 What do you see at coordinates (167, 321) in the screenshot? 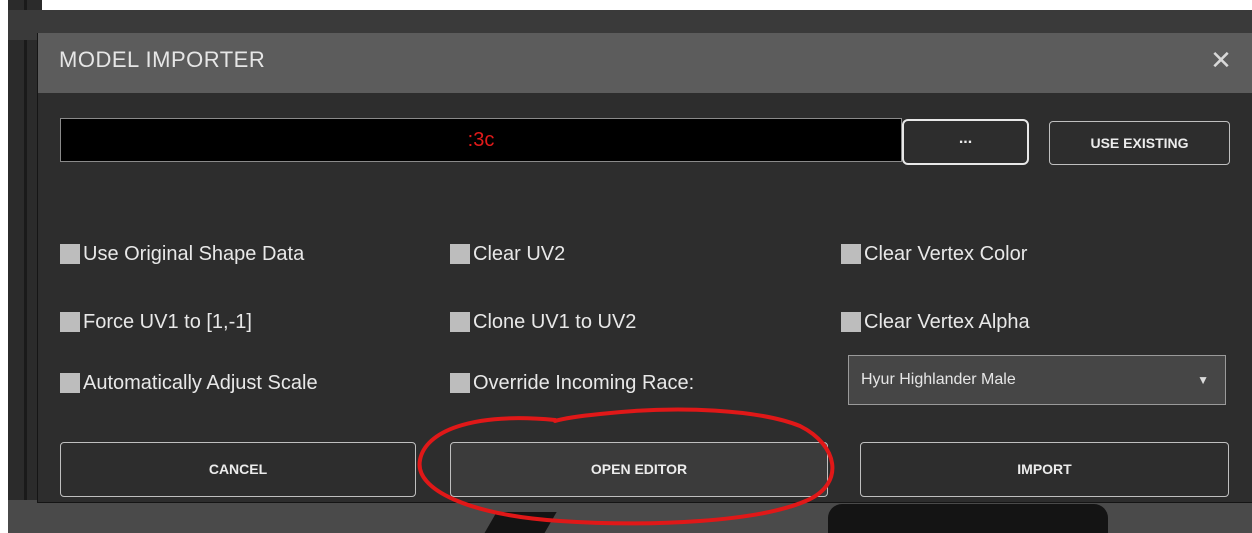
I see `option-label: Force UV1 to [1,-1]` at bounding box center [167, 321].